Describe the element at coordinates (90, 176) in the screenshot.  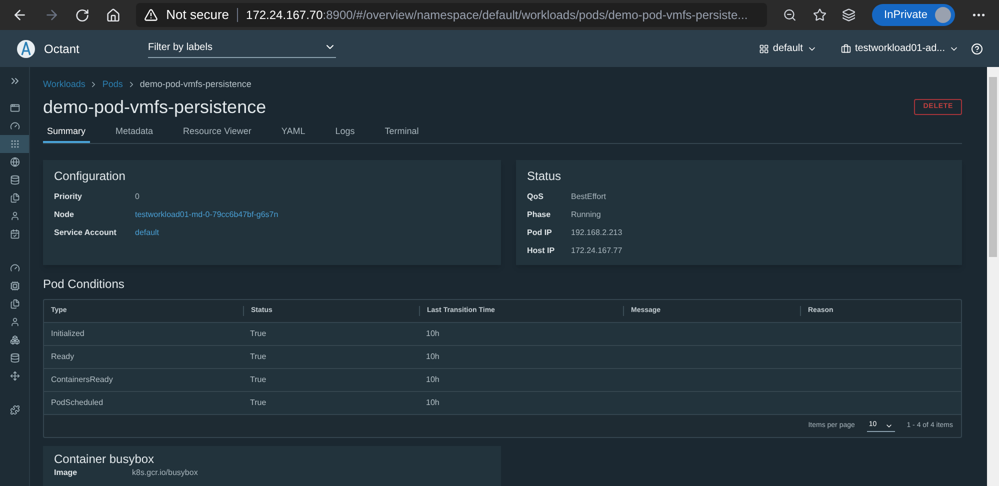
I see `card-title: Configuration` at that location.